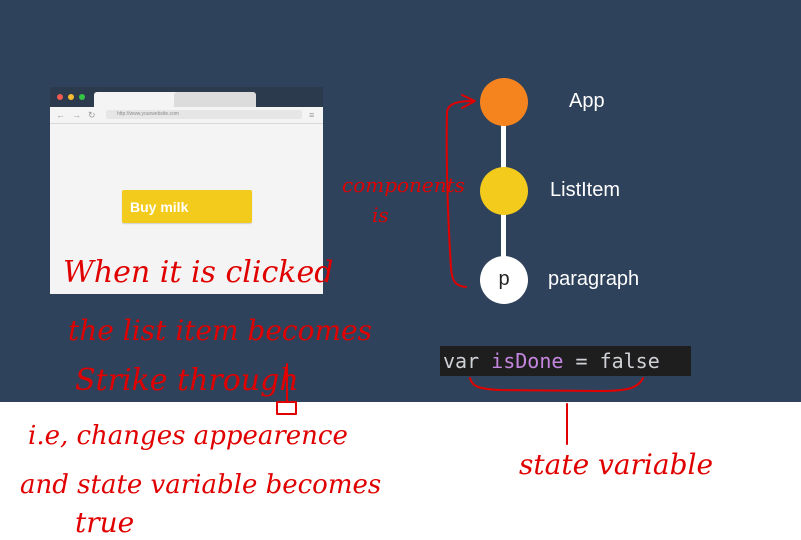 This screenshot has height=540, width=801. What do you see at coordinates (403, 185) in the screenshot?
I see `annotation-components: components` at bounding box center [403, 185].